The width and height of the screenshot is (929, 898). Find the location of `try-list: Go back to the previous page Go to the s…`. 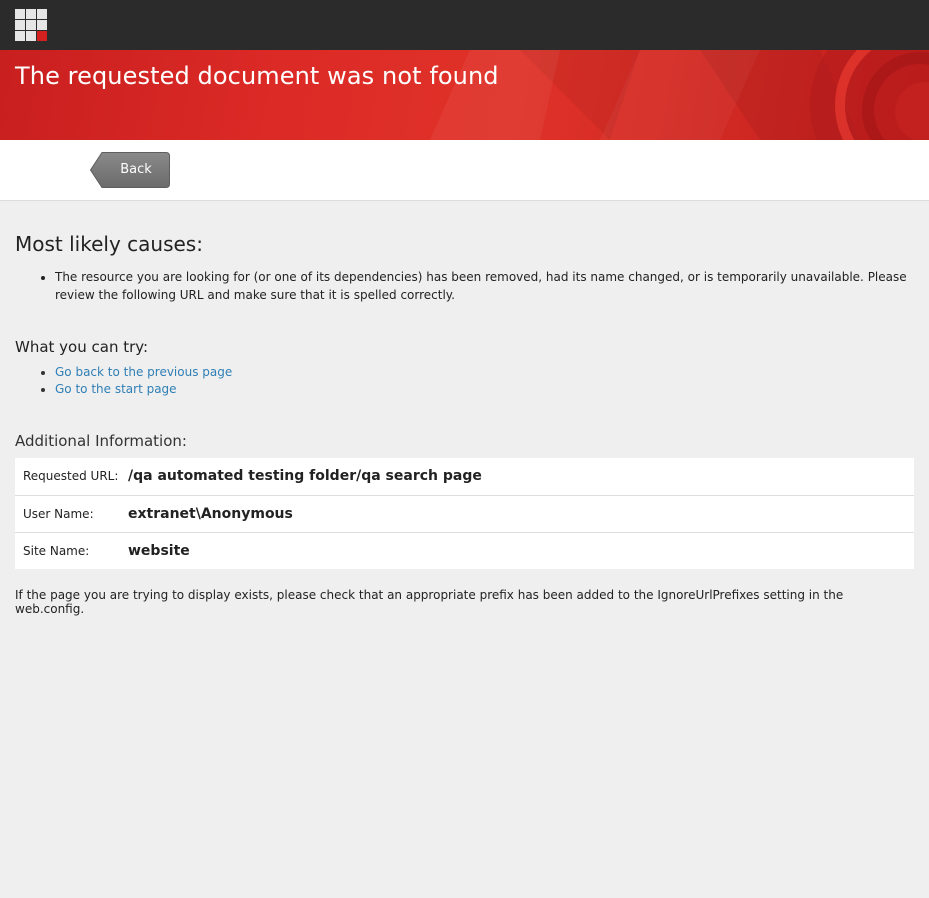

try-list: Go back to the previous page Go to the s… is located at coordinates (484, 381).